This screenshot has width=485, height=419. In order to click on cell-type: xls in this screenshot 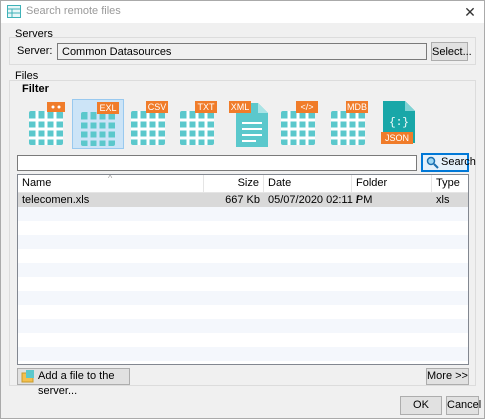, I will do `click(443, 200)`.